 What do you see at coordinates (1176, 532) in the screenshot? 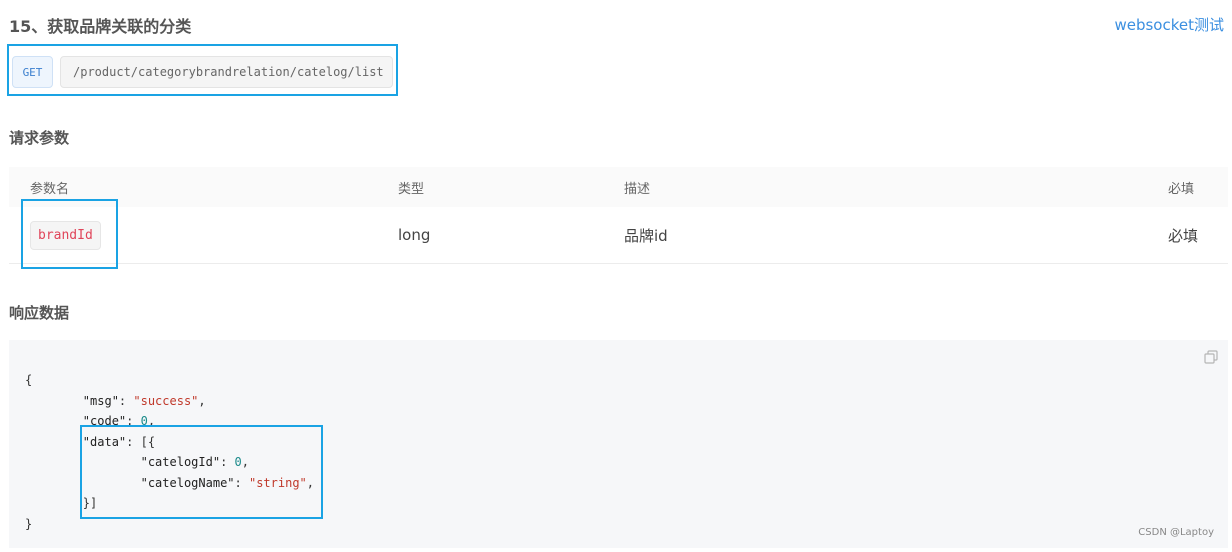
I see `watermark: CSDN @Laptoy` at bounding box center [1176, 532].